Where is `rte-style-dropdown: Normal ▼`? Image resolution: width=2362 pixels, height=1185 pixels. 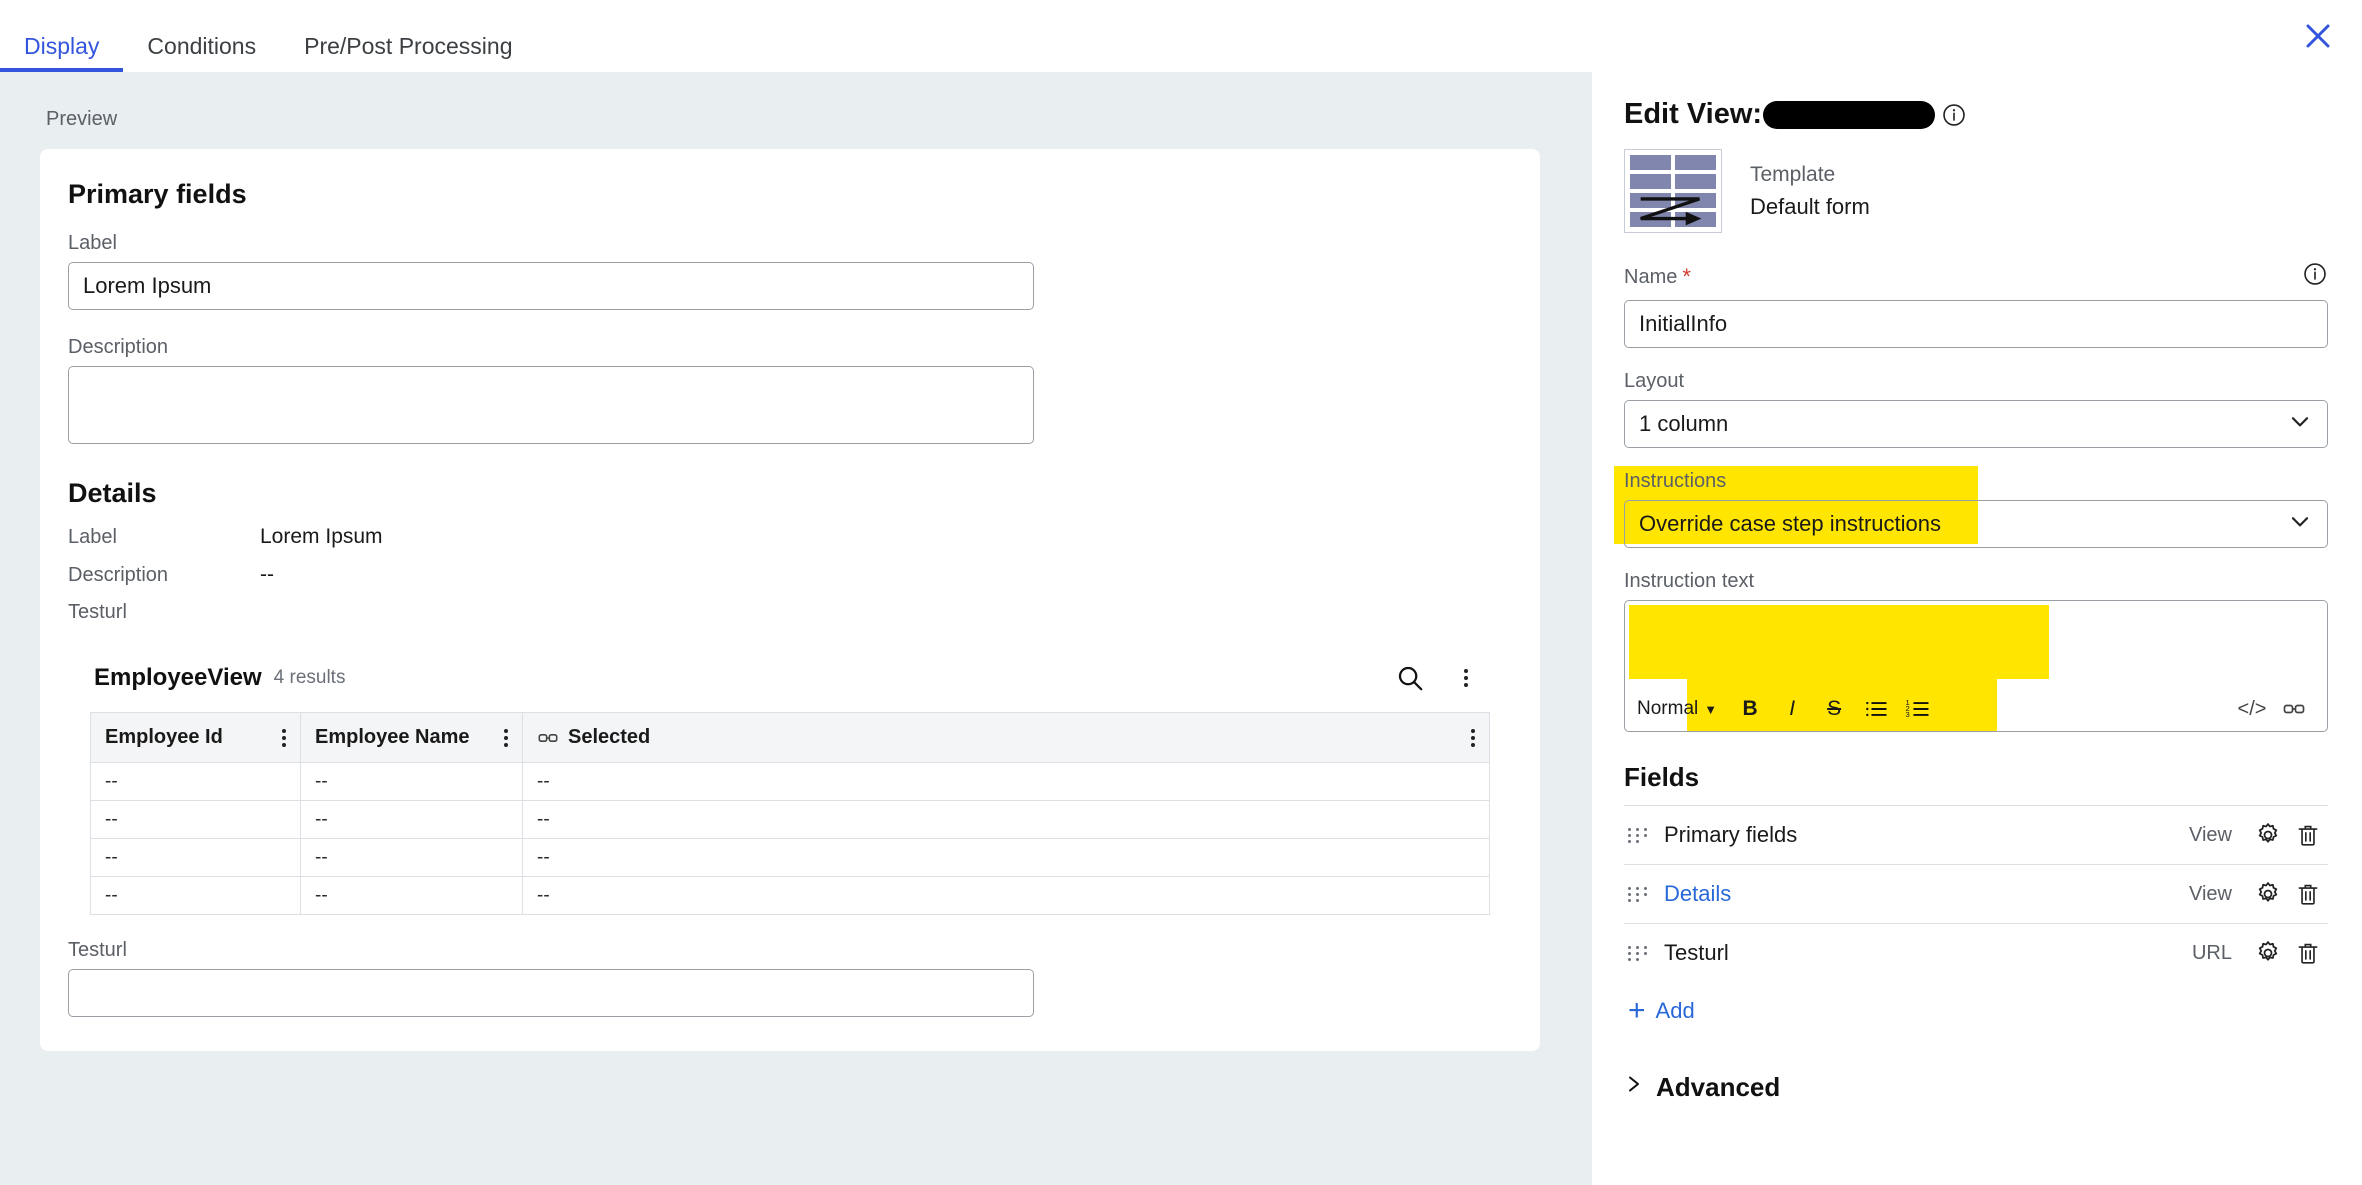 rte-style-dropdown: Normal ▼ is located at coordinates (1683, 709).